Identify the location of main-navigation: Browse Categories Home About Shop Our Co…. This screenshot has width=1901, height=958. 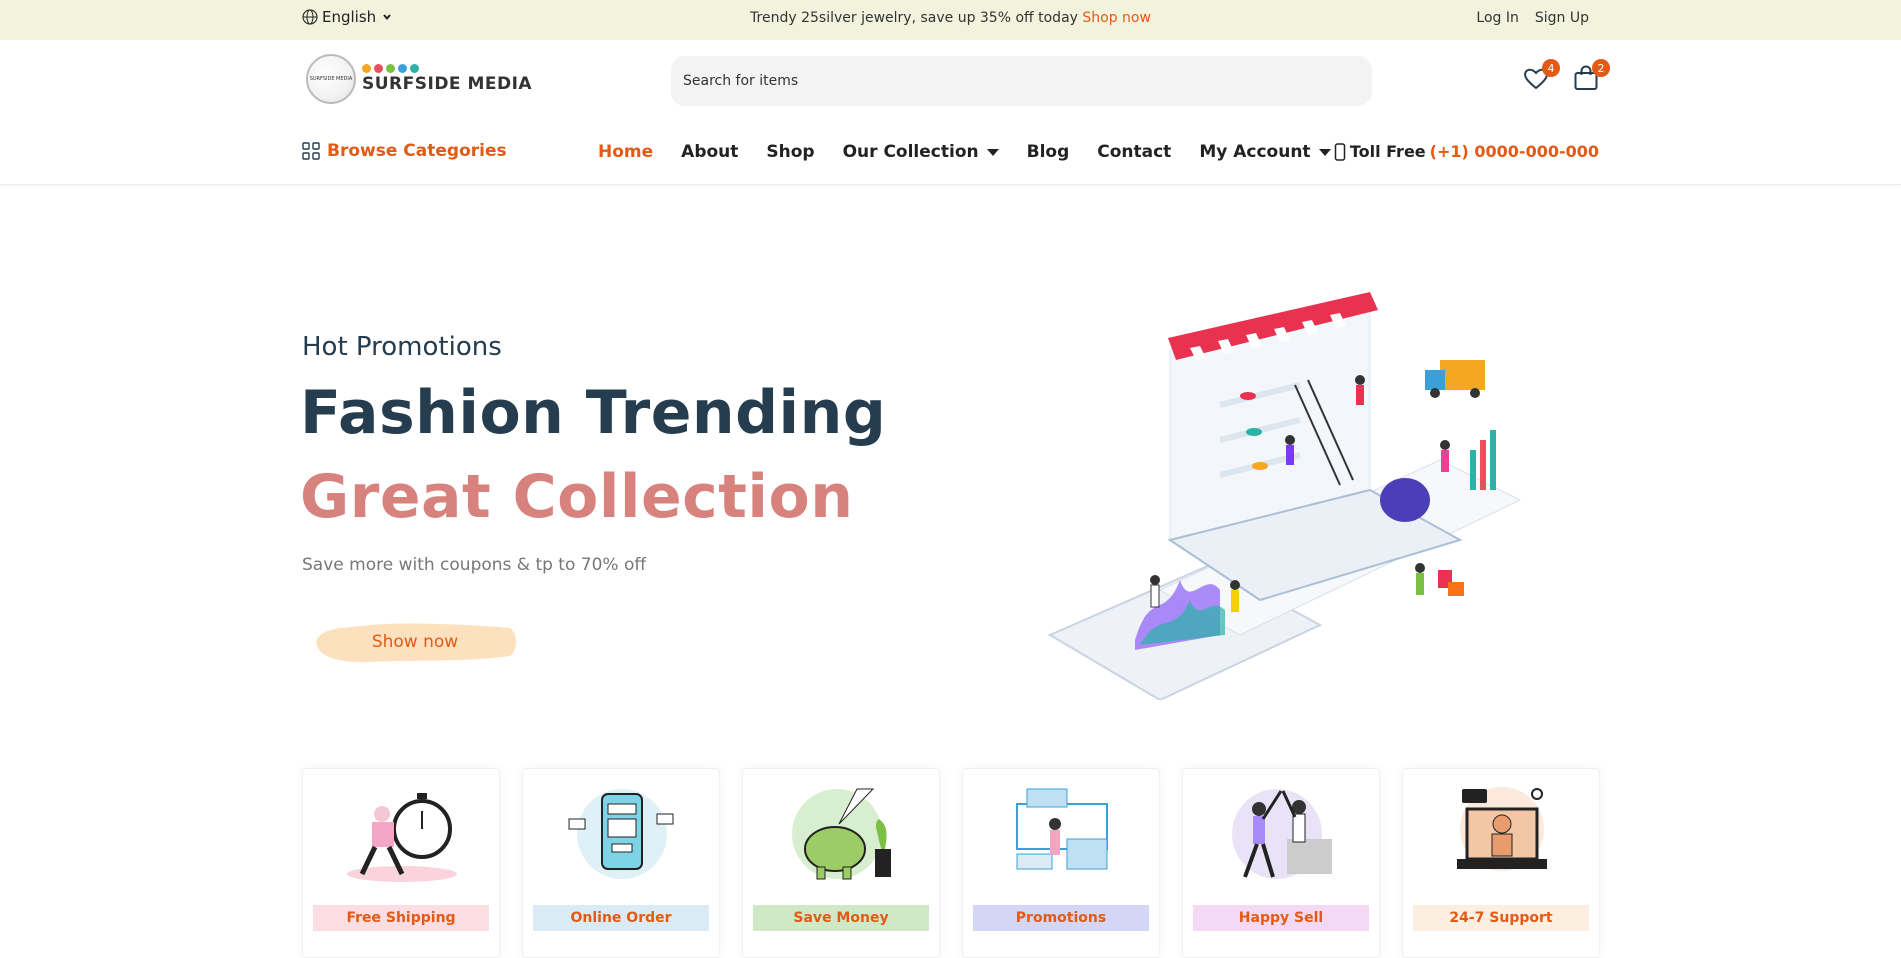
(950, 159).